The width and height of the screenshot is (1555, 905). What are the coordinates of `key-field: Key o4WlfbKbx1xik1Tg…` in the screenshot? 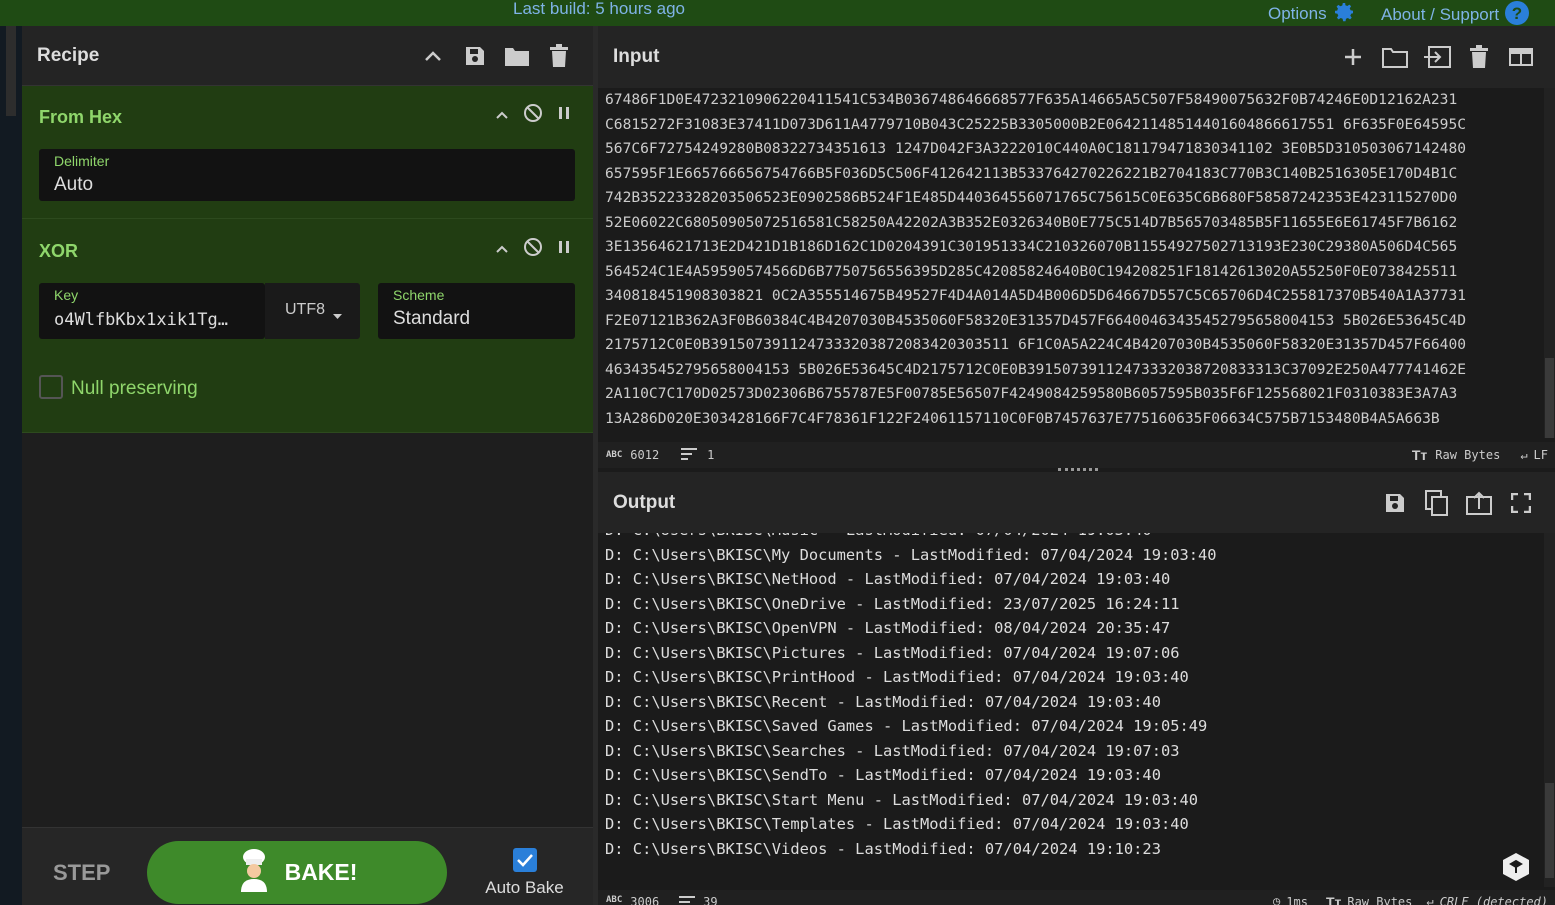 It's located at (152, 311).